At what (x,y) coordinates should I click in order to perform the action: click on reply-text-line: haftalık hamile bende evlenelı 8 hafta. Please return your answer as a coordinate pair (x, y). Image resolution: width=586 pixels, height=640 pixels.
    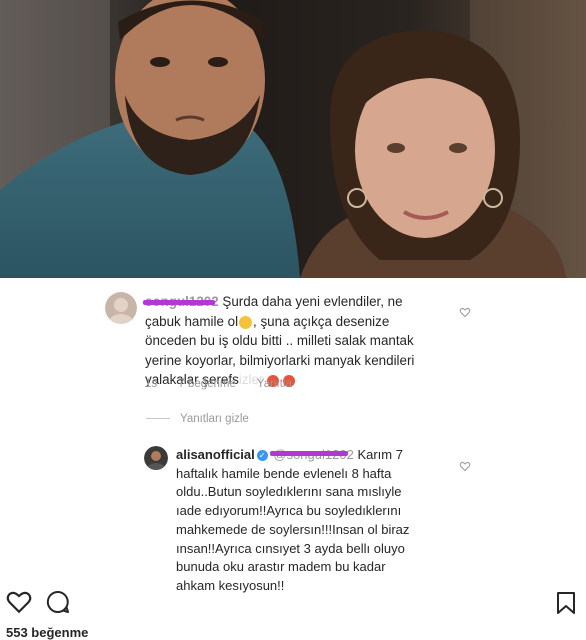
    Looking at the image, I should click on (284, 473).